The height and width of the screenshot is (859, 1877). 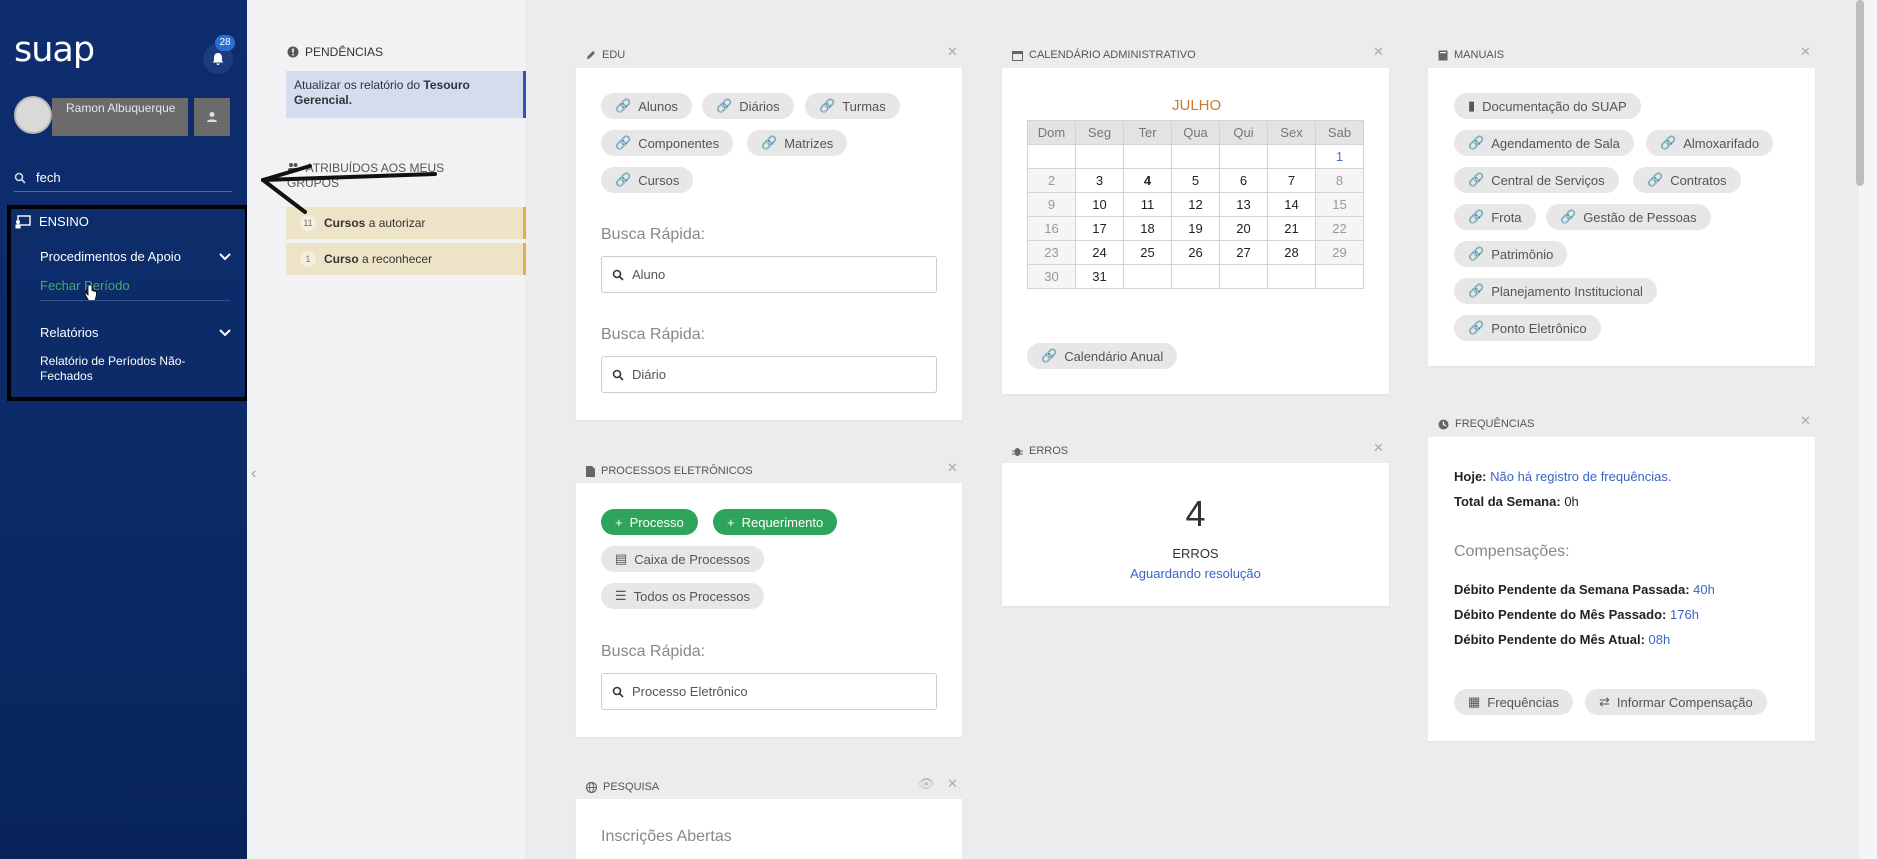 What do you see at coordinates (1147, 228) in the screenshot?
I see `calendar-day: 18` at bounding box center [1147, 228].